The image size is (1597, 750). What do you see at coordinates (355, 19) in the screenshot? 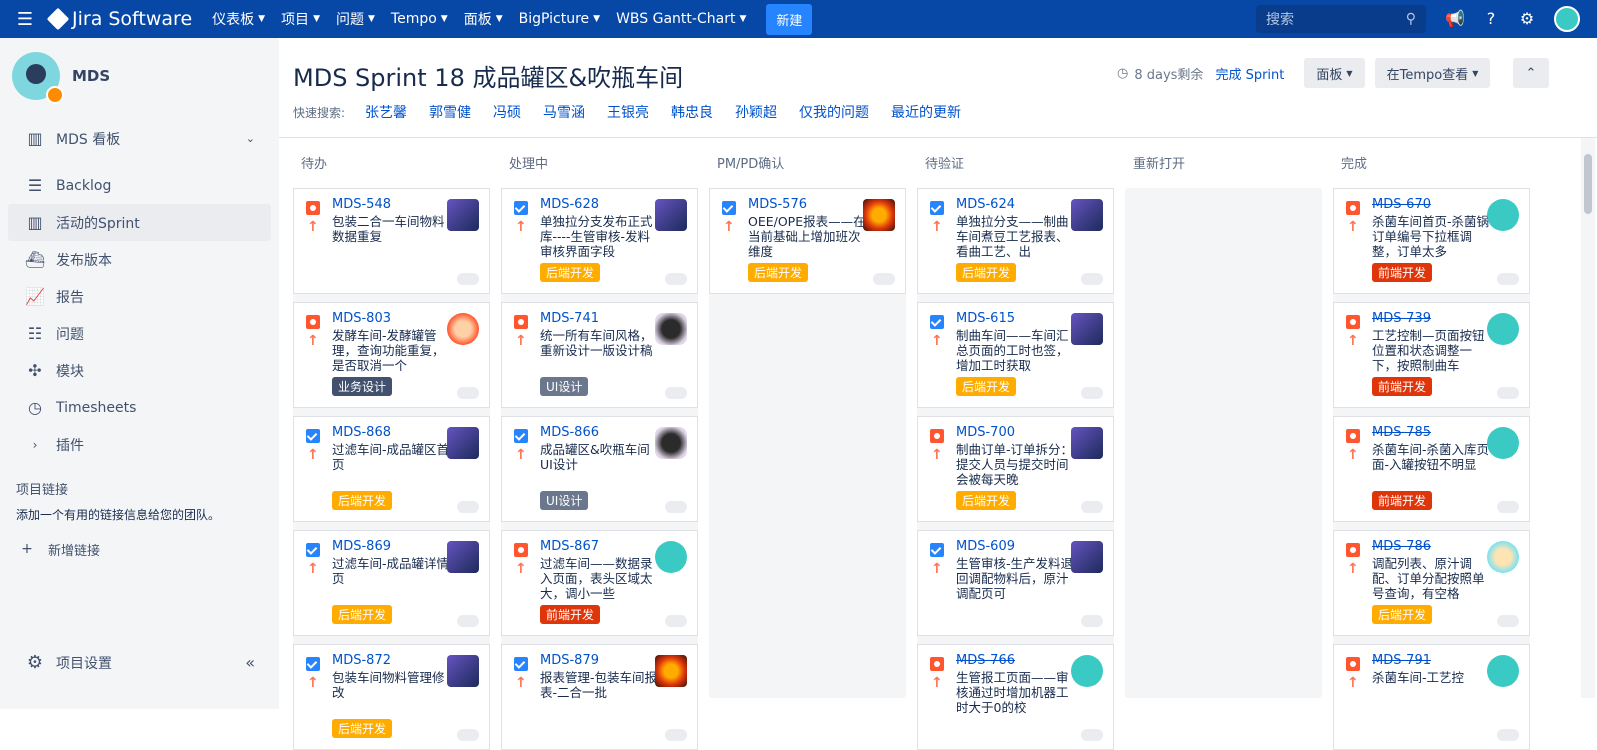
I see `nav-issues: 问题 ▼` at bounding box center [355, 19].